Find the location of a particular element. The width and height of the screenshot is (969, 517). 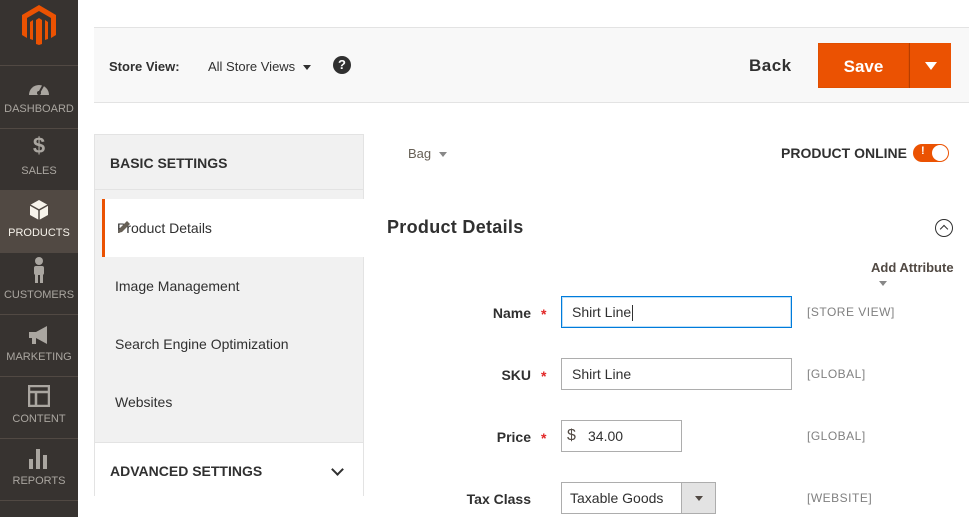

tab-image-management: Image Management is located at coordinates (229, 286).